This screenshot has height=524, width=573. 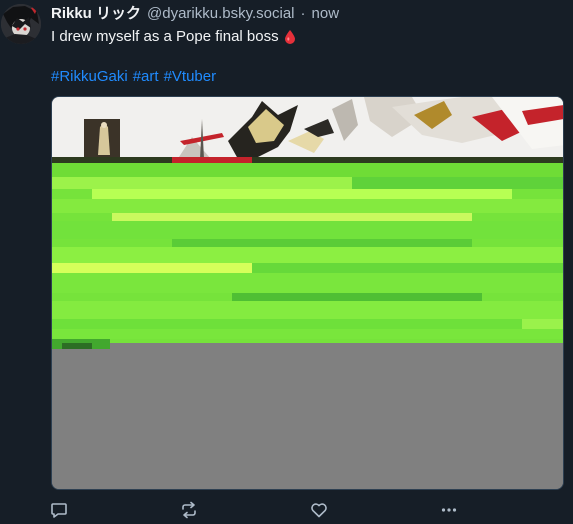 What do you see at coordinates (96, 14) in the screenshot?
I see `author-display-name: Rikku リック` at bounding box center [96, 14].